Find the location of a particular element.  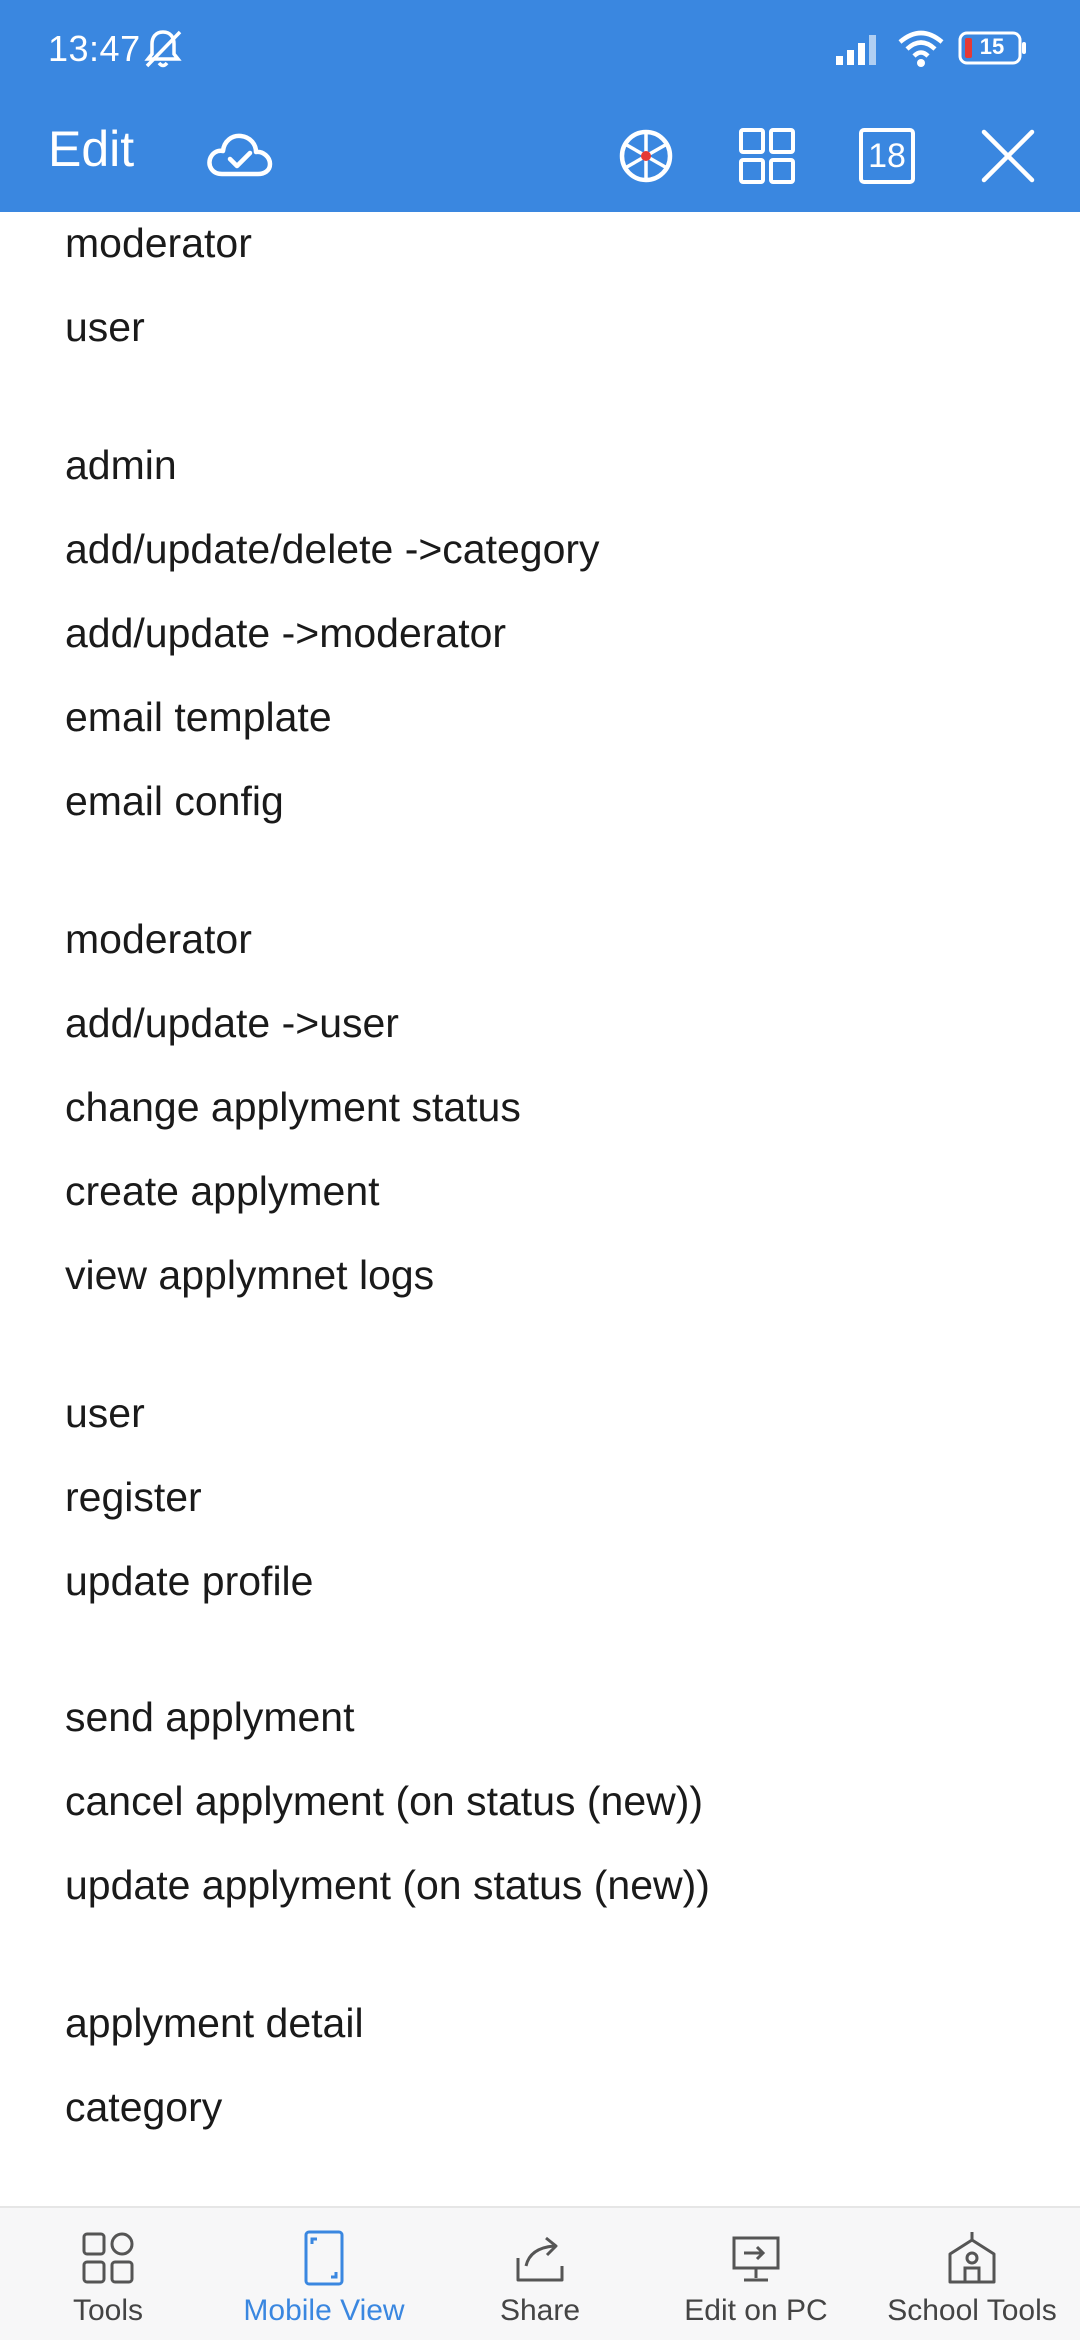

edit-on-pc-icon is located at coordinates (756, 2258).